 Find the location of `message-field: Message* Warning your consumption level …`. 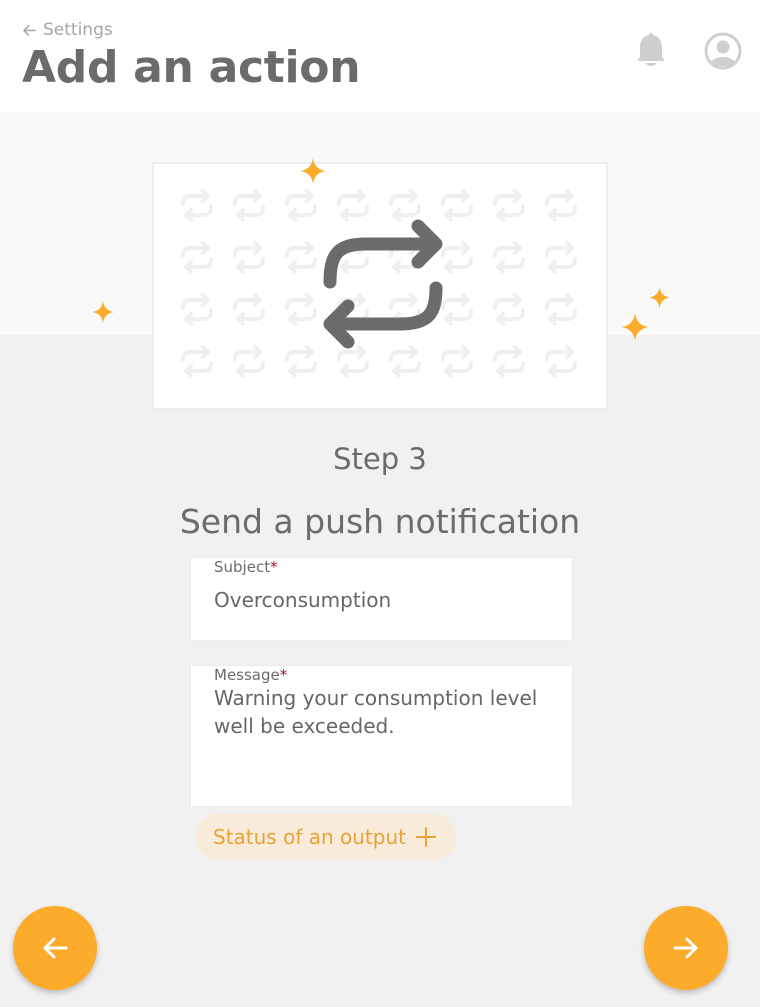

message-field: Message* Warning your consumption level … is located at coordinates (381, 736).